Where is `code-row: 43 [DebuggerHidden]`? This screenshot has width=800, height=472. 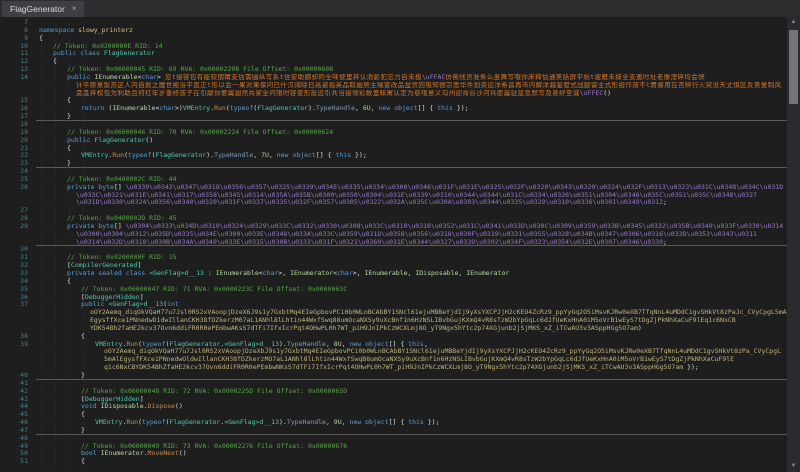 code-row: 43 [DebuggerHidden] is located at coordinates (393, 399).